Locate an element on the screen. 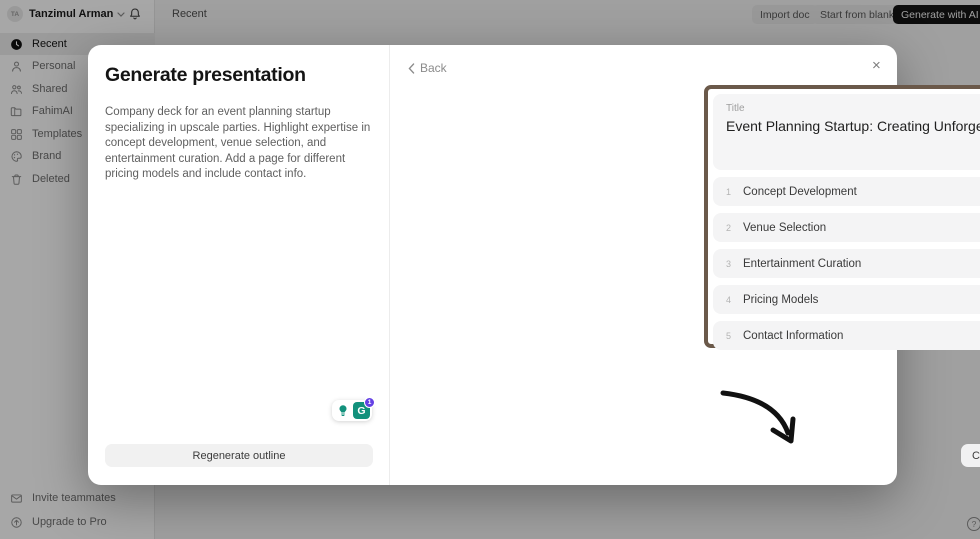 The image size is (980, 539). outline-item-4: 4 Pricing Models is located at coordinates (846, 299).